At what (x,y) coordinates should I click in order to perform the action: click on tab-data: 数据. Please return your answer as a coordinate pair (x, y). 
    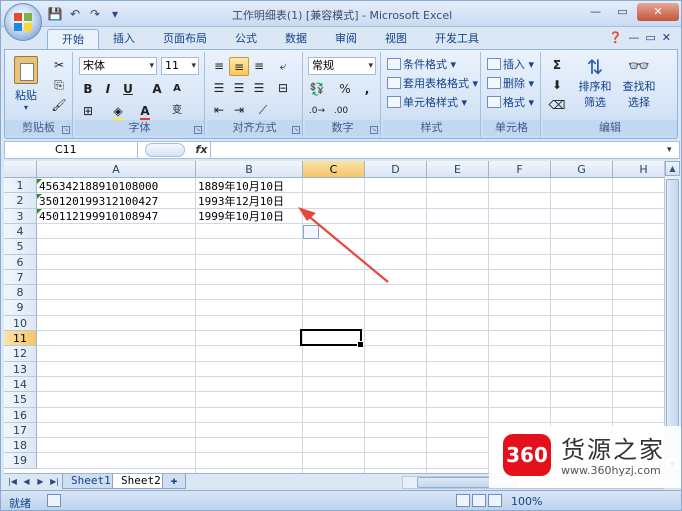
    Looking at the image, I should click on (296, 39).